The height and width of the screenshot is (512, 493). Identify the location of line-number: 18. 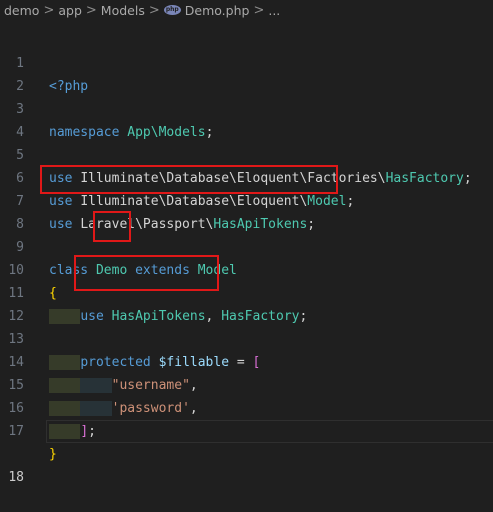
(16, 477).